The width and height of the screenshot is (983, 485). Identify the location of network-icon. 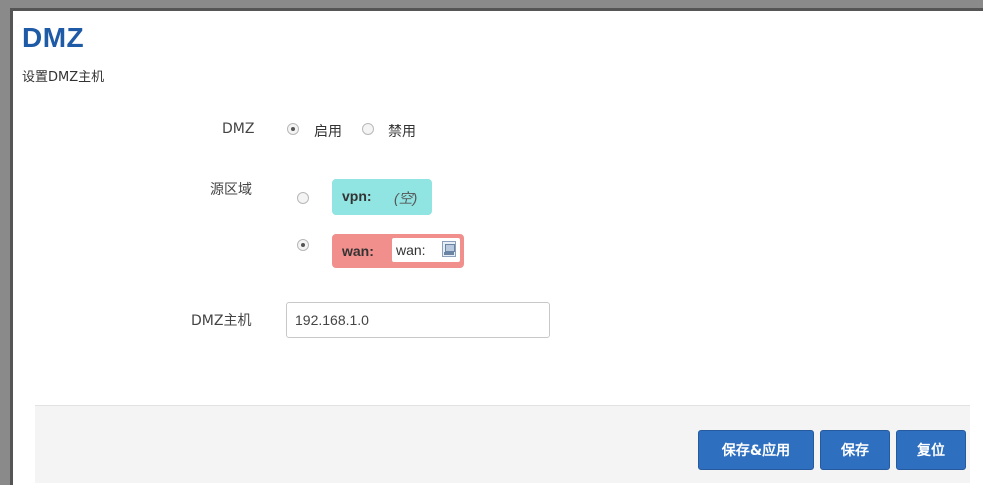
(449, 249).